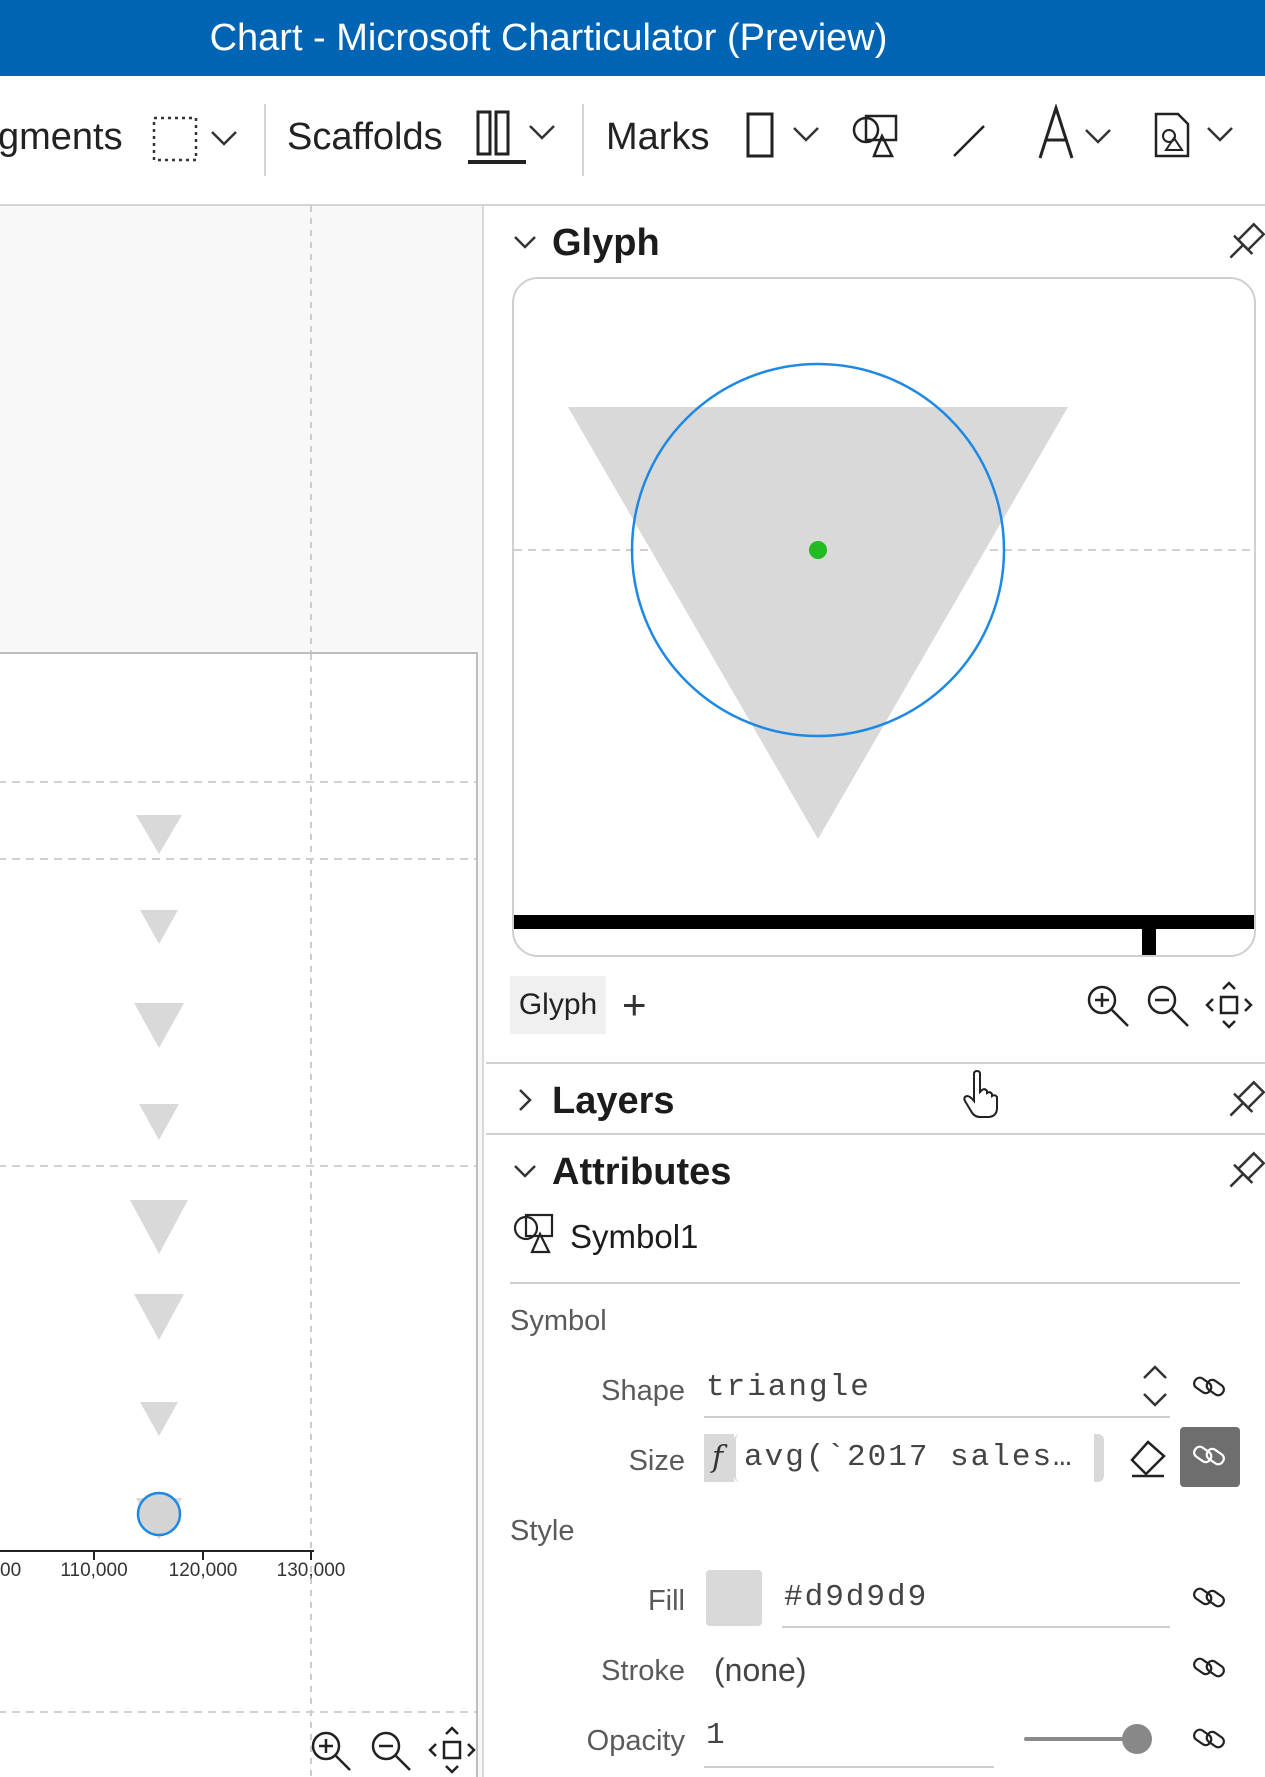 This screenshot has height=1777, width=1265. What do you see at coordinates (980, 1094) in the screenshot?
I see `hand-cursor-icon` at bounding box center [980, 1094].